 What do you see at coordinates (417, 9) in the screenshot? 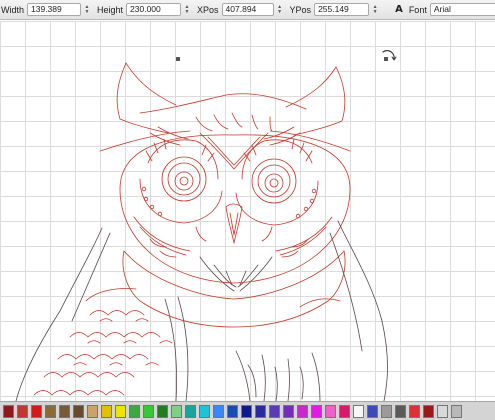
I see `font-label: Font` at bounding box center [417, 9].